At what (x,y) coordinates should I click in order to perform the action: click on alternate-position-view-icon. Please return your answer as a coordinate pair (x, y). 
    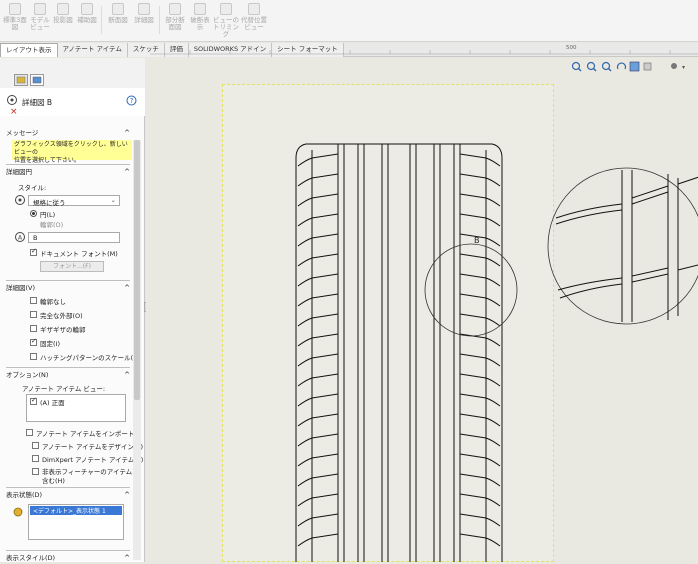
    Looking at the image, I should click on (254, 9).